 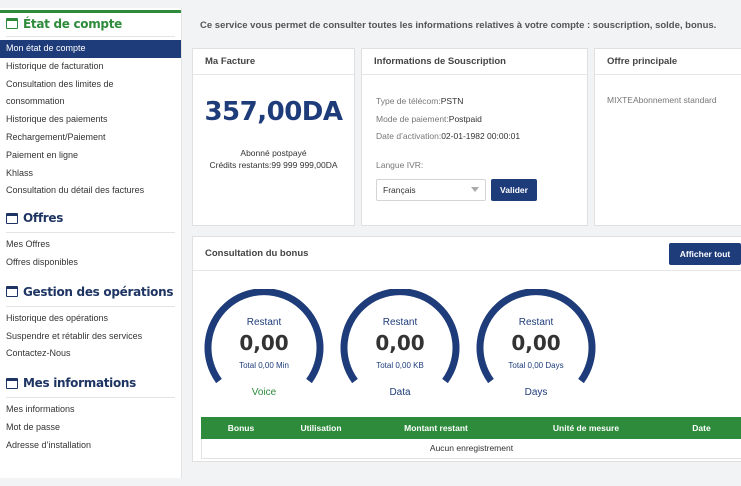 I want to click on sidebar-item-consultation-limites-cont: consommation, so click(x=90, y=102).